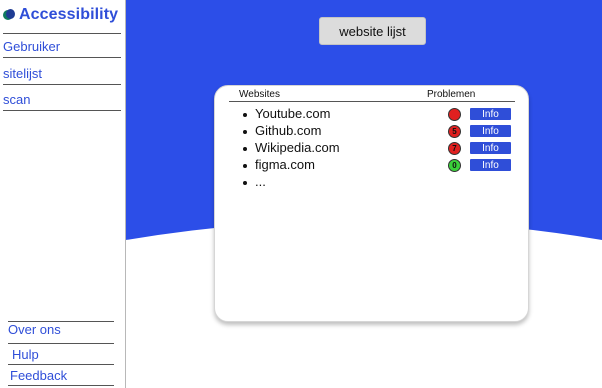 This screenshot has width=602, height=388. I want to click on logo: Accessibility, so click(60, 15).